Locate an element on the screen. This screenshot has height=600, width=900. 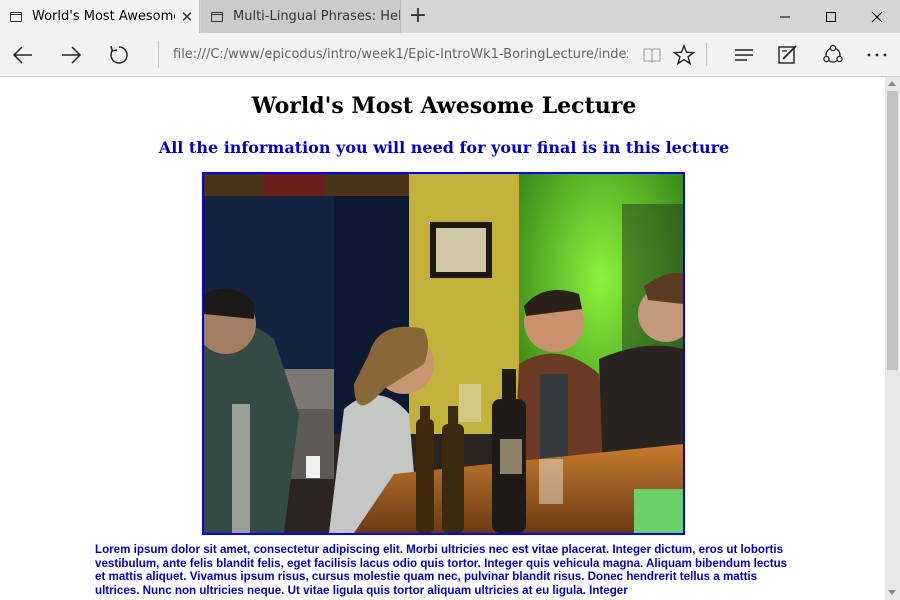
minimize-button is located at coordinates (785, 16).